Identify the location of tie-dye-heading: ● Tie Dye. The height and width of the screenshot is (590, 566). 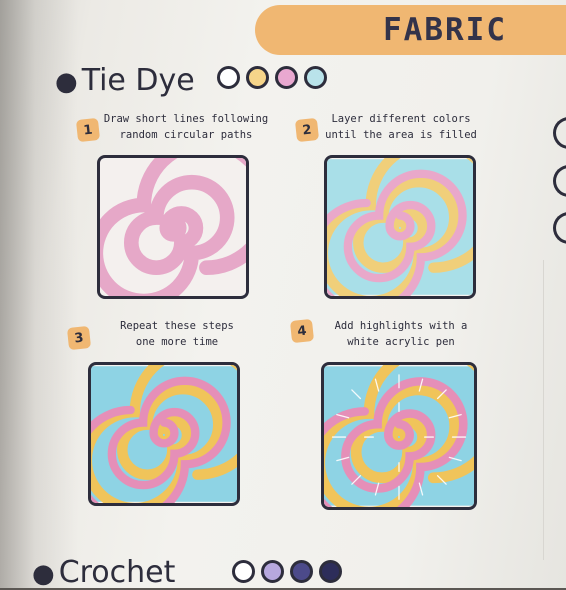
(125, 80).